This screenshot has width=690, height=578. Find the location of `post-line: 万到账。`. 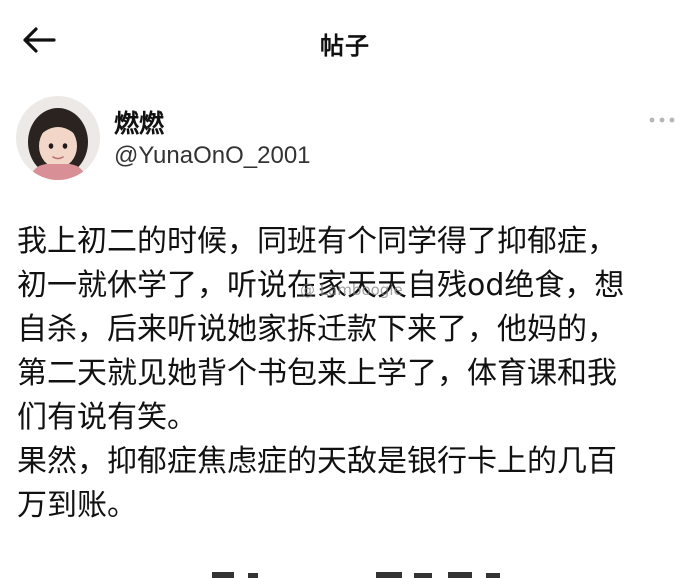

post-line: 万到账。 is located at coordinates (77, 505).